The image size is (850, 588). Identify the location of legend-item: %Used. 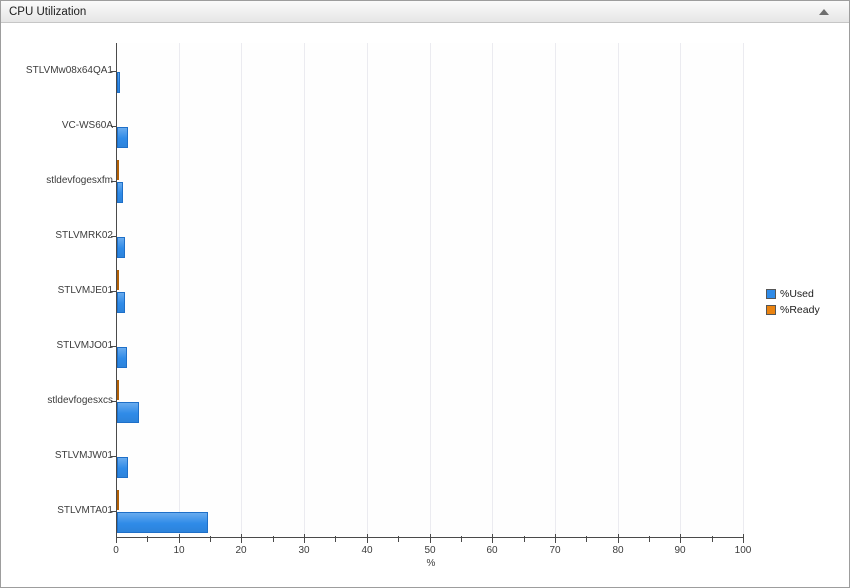
(793, 294).